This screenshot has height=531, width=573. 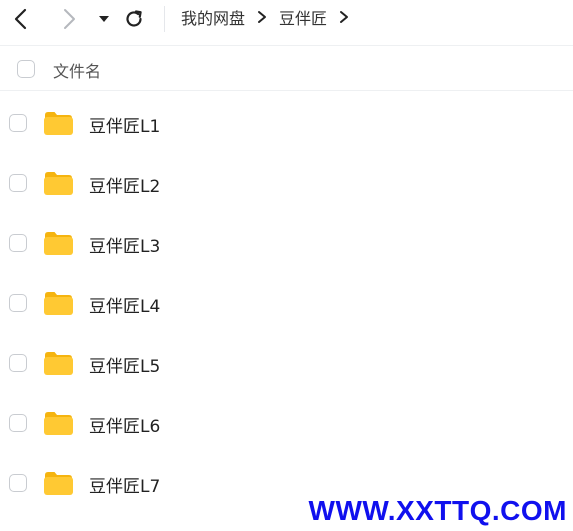 I want to click on watermark-text: WWW.XXTTQ.COM, so click(x=437, y=510).